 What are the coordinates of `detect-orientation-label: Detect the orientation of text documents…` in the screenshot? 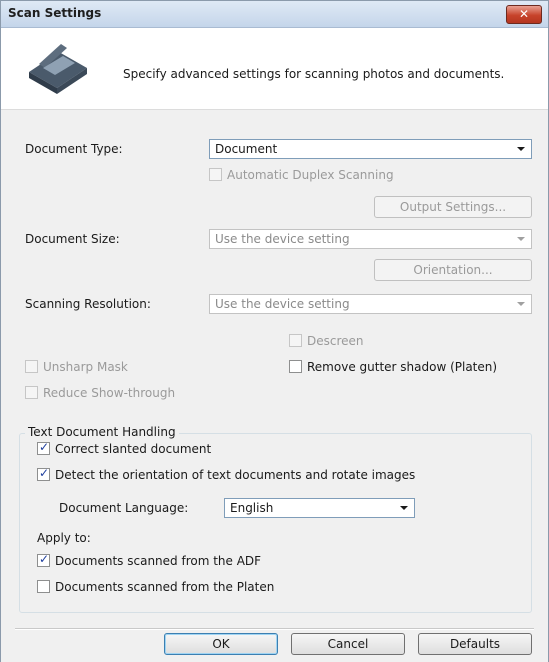 It's located at (235, 475).